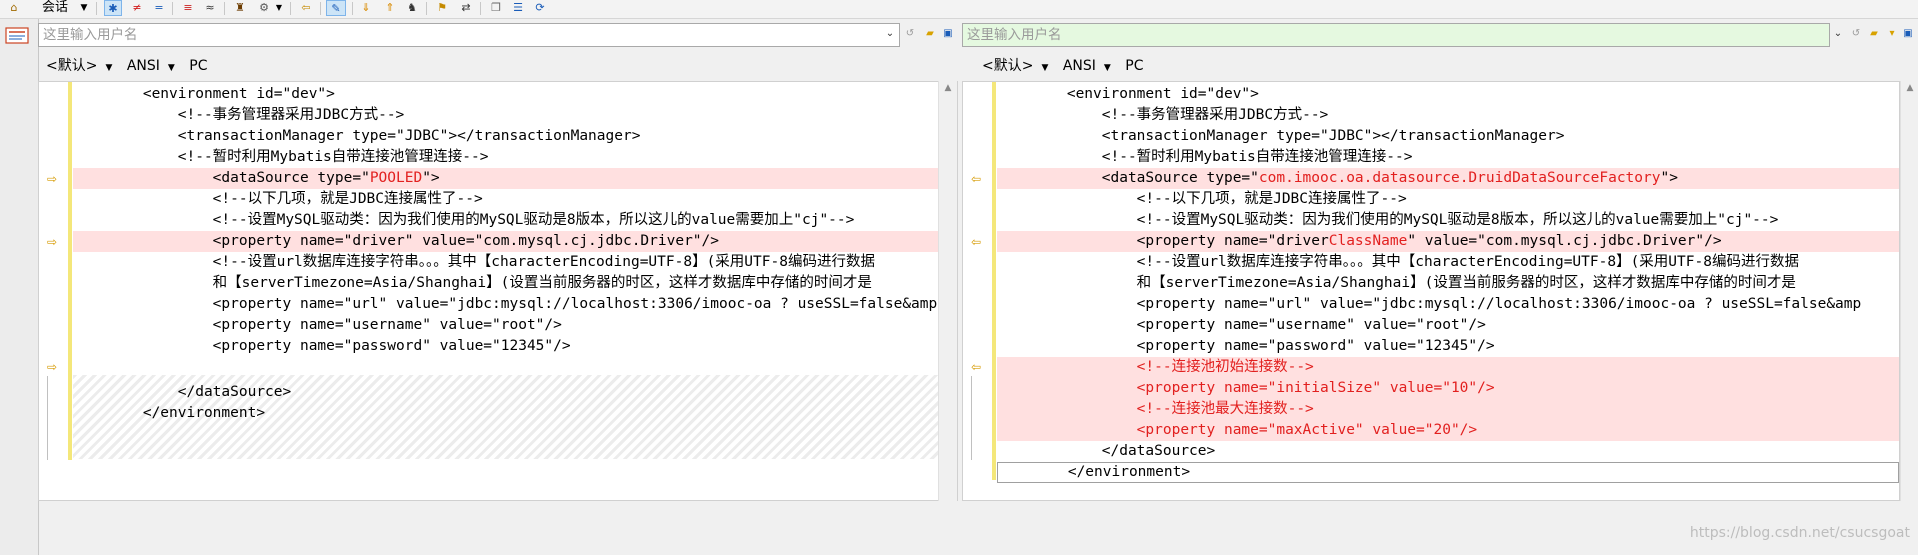 The width and height of the screenshot is (1918, 555). Describe the element at coordinates (55, 8) in the screenshot. I see `session-menu: 会话` at that location.